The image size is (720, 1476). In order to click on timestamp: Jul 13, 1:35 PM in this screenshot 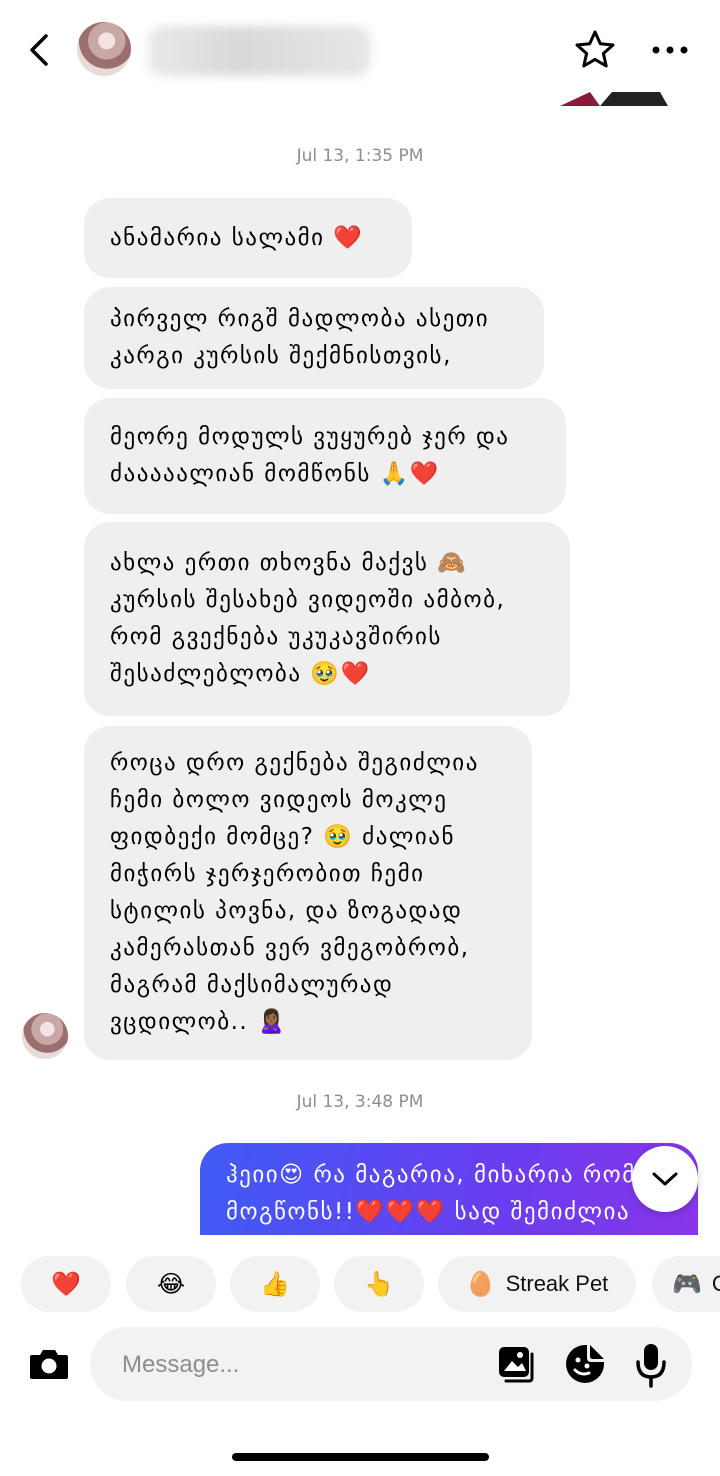, I will do `click(360, 156)`.